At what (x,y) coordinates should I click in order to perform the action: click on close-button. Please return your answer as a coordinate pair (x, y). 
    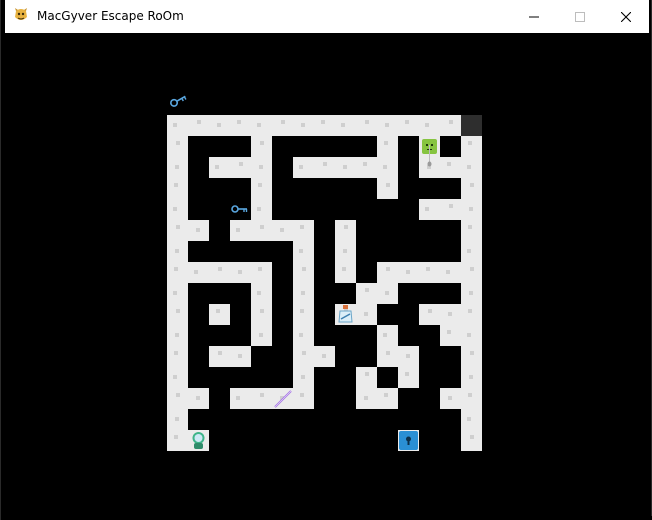
    Looking at the image, I should click on (626, 16).